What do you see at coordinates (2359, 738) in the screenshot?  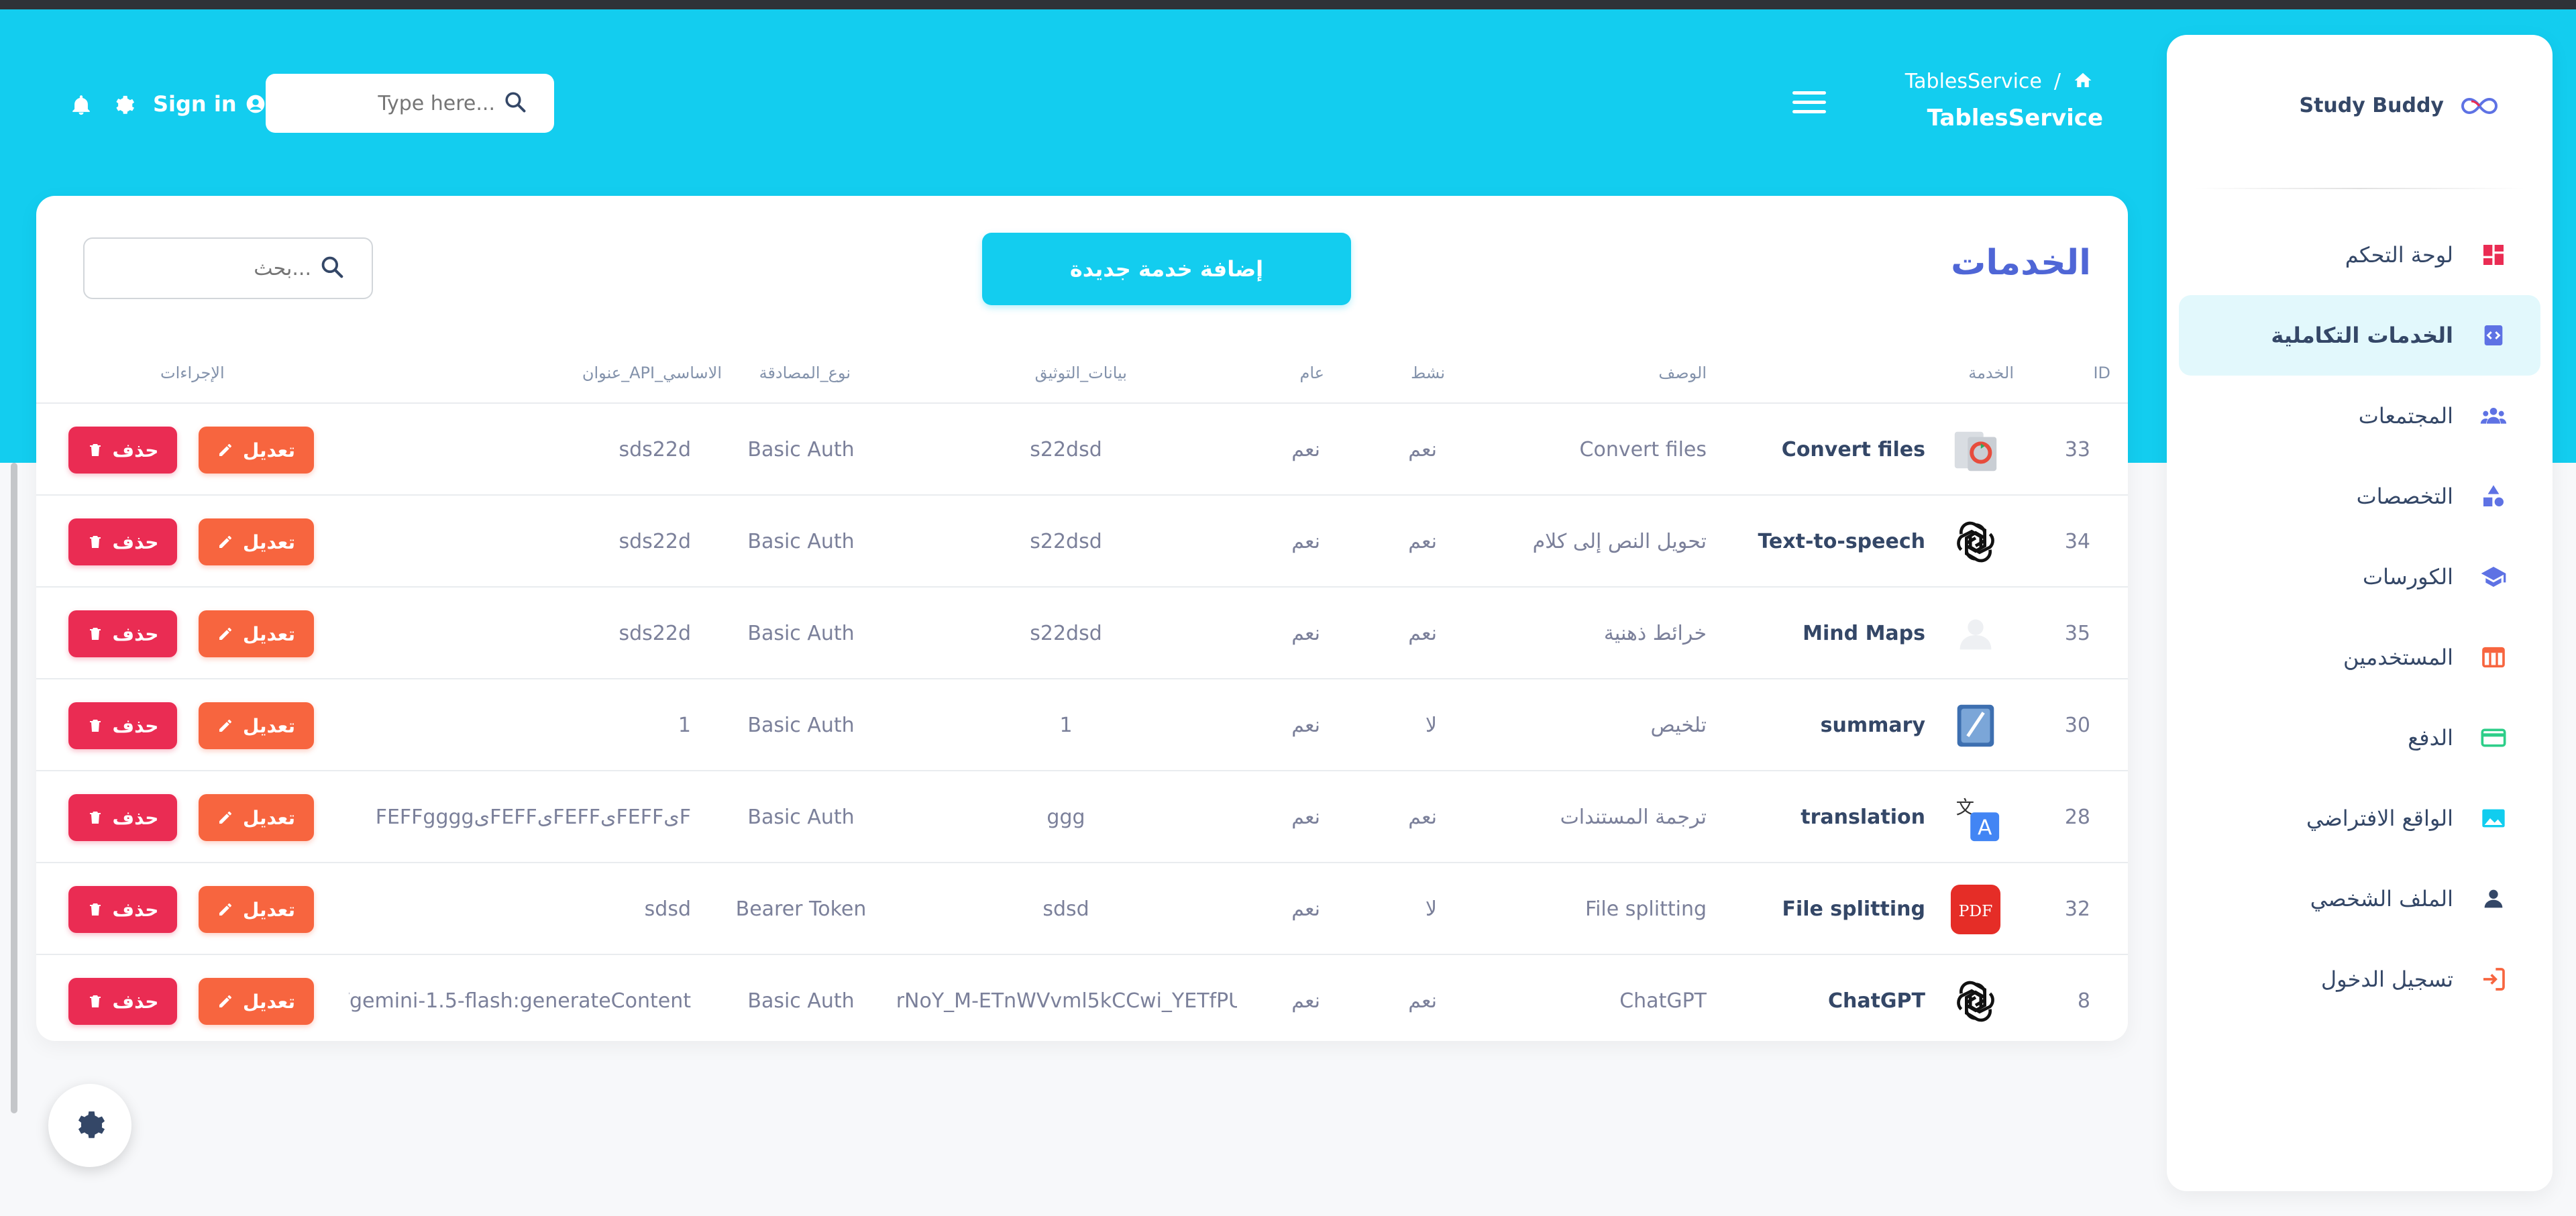 I see `sidebar-item-payment: الدفع` at bounding box center [2359, 738].